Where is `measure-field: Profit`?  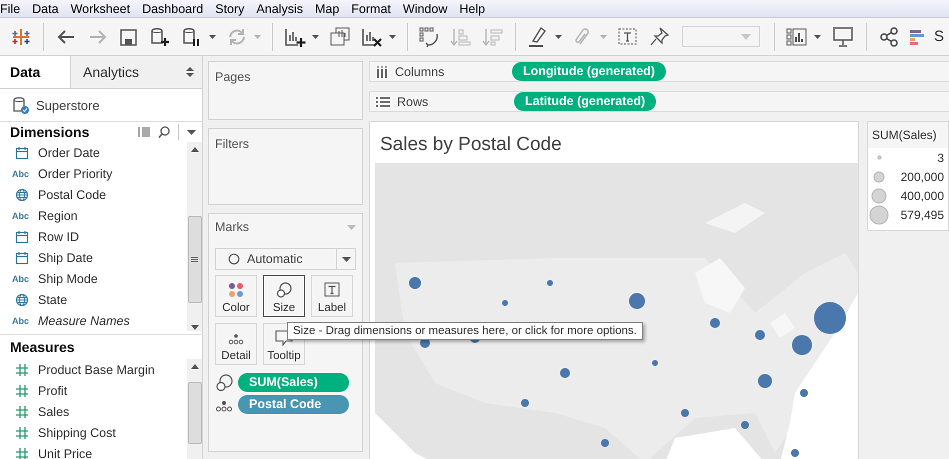 measure-field: Profit is located at coordinates (53, 391).